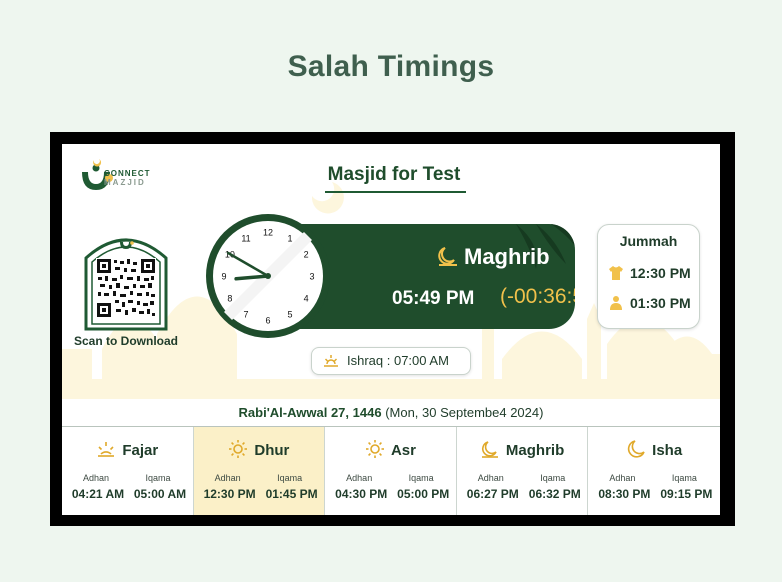 Image resolution: width=782 pixels, height=582 pixels. Describe the element at coordinates (537, 296) in the screenshot. I see `current-prayer-countdown: (-00:36:54)` at that location.